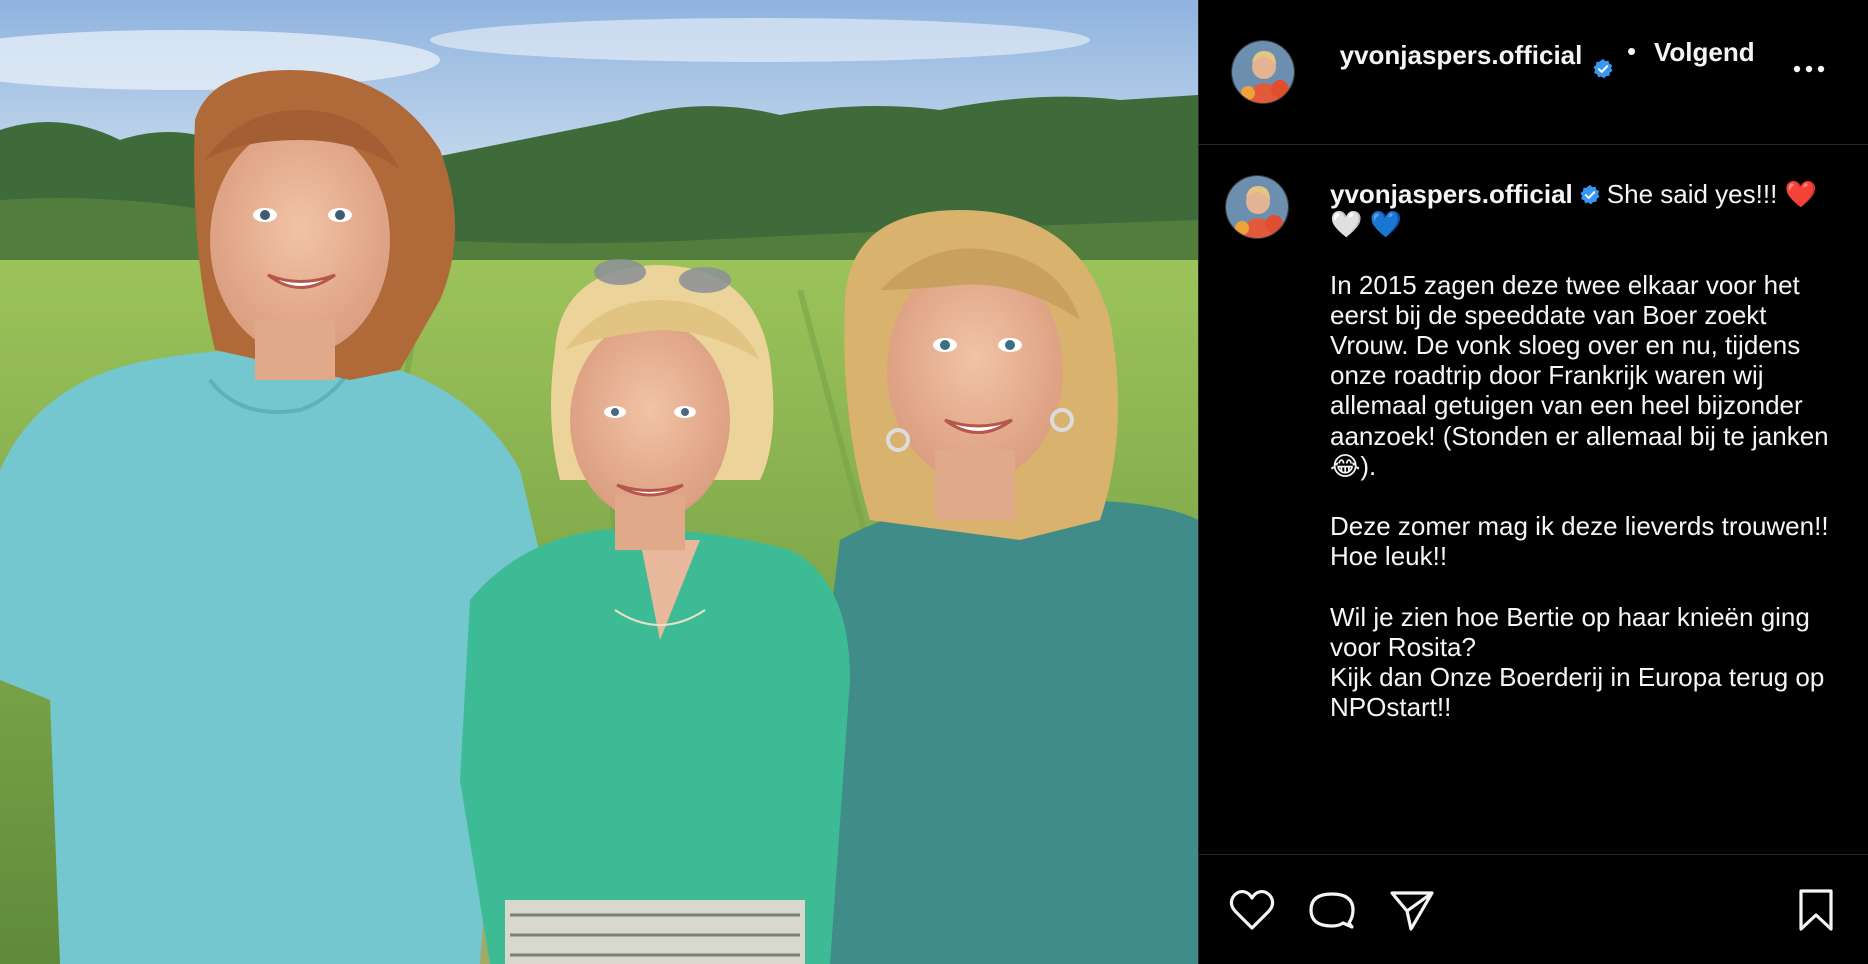 Image resolution: width=1868 pixels, height=964 pixels. What do you see at coordinates (1704, 52) in the screenshot?
I see `following-button: Volgend` at bounding box center [1704, 52].